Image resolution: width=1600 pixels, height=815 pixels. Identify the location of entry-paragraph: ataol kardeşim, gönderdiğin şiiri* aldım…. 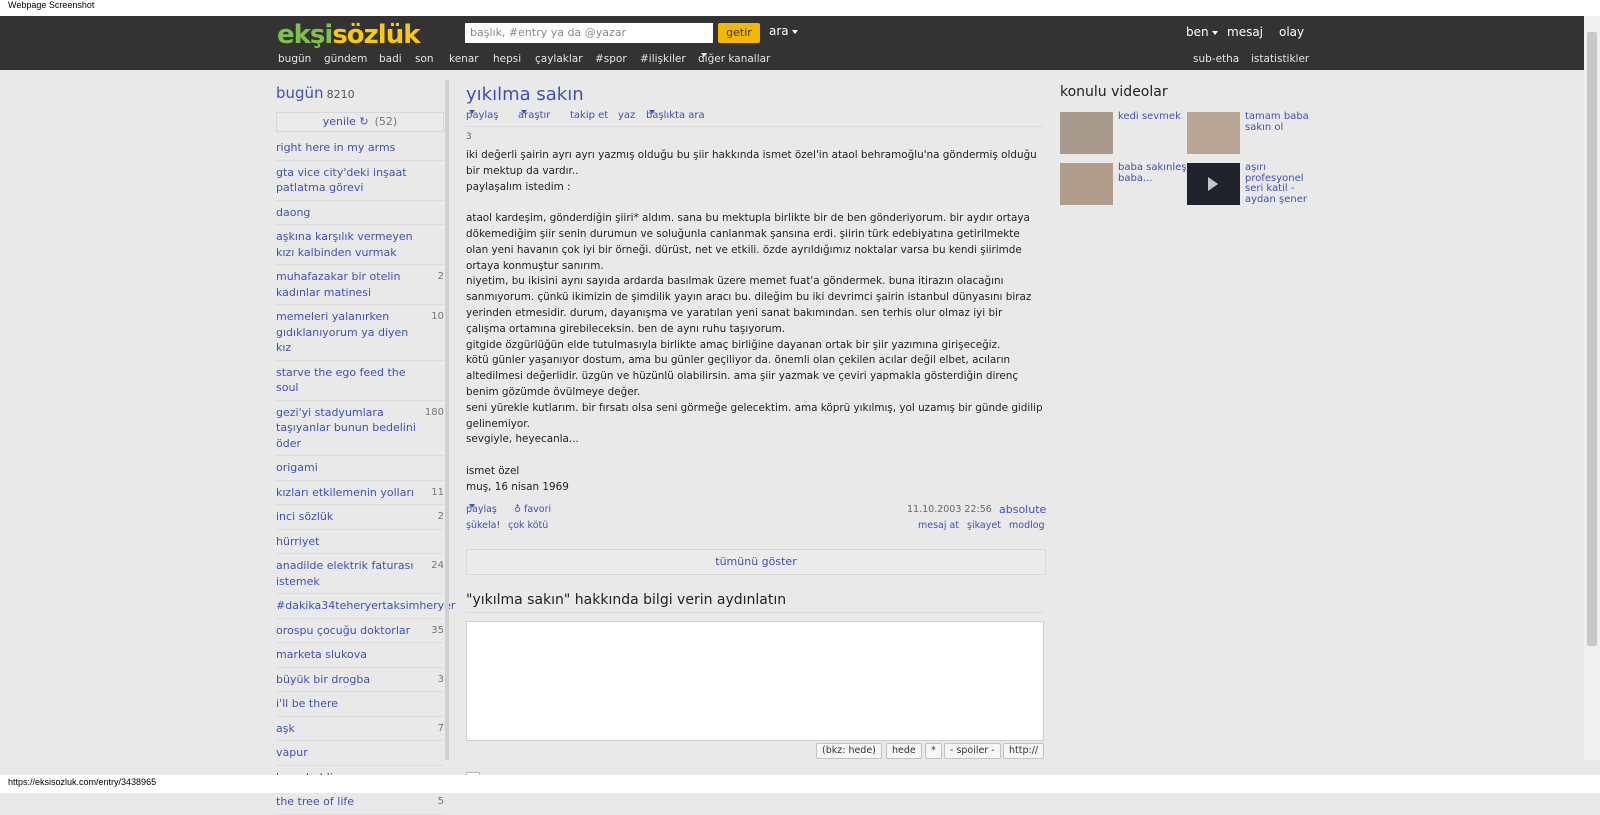
(748, 242).